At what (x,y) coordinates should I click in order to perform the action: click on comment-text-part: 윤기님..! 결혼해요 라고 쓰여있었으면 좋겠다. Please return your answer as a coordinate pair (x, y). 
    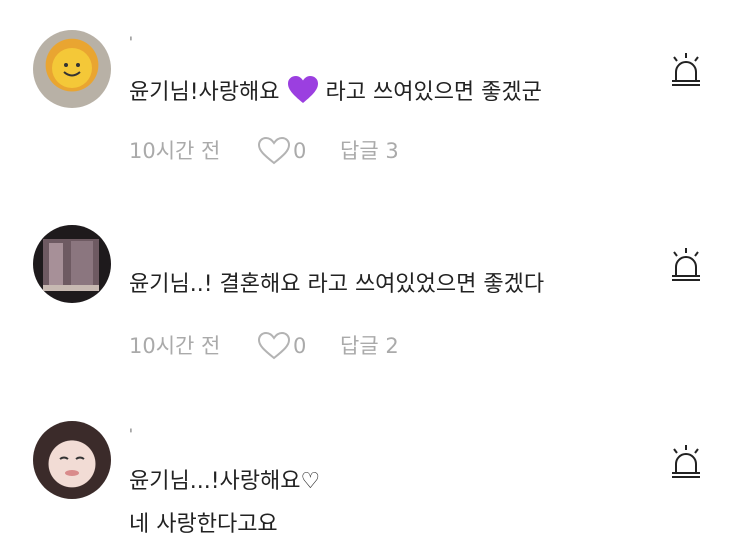
    Looking at the image, I should click on (337, 284).